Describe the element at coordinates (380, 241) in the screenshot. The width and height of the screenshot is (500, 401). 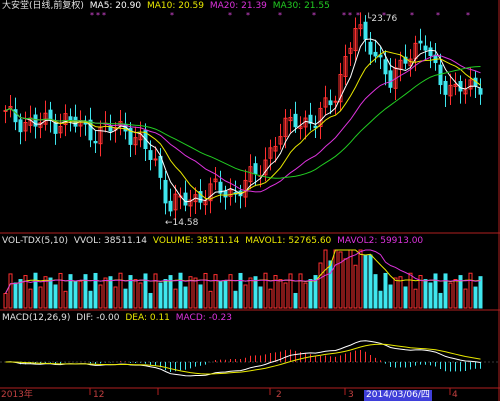
I see `mavol2-value: MAVOL2: 59913.00` at that location.